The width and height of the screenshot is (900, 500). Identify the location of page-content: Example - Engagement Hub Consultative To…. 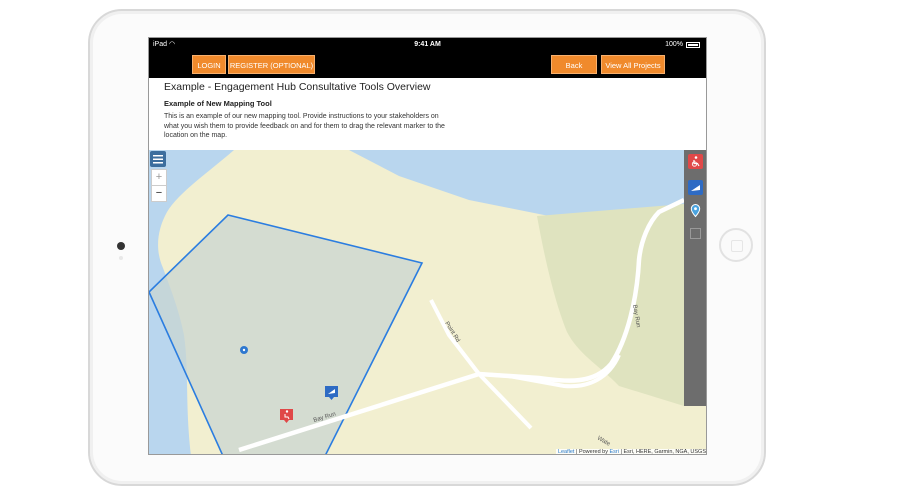
(427, 114).